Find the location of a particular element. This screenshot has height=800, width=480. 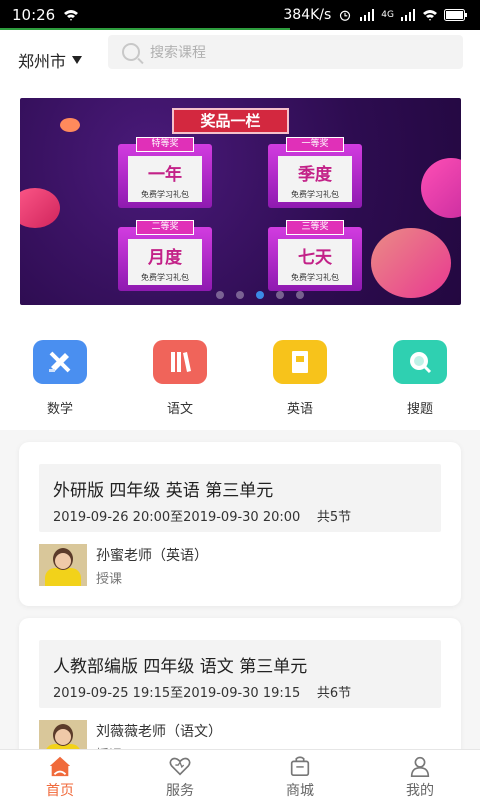

category-label: 数学 is located at coordinates (59, 409).